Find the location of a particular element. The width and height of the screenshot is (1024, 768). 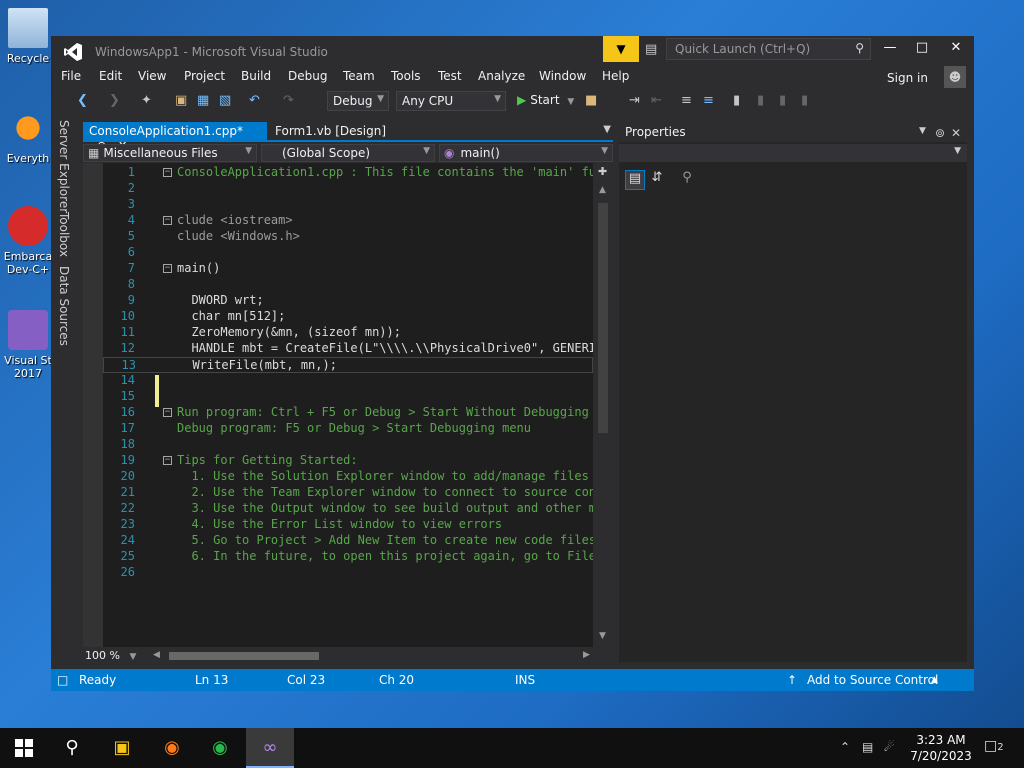

code-line: 13 WriteFile(mbt, mn,); is located at coordinates (348, 365).